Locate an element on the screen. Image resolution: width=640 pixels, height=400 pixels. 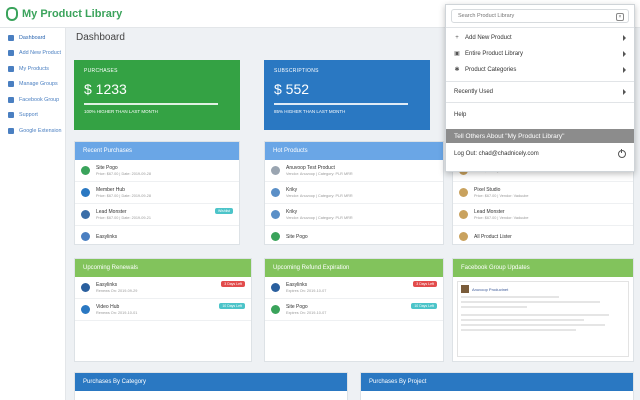
power-icon is located at coordinates (622, 153).